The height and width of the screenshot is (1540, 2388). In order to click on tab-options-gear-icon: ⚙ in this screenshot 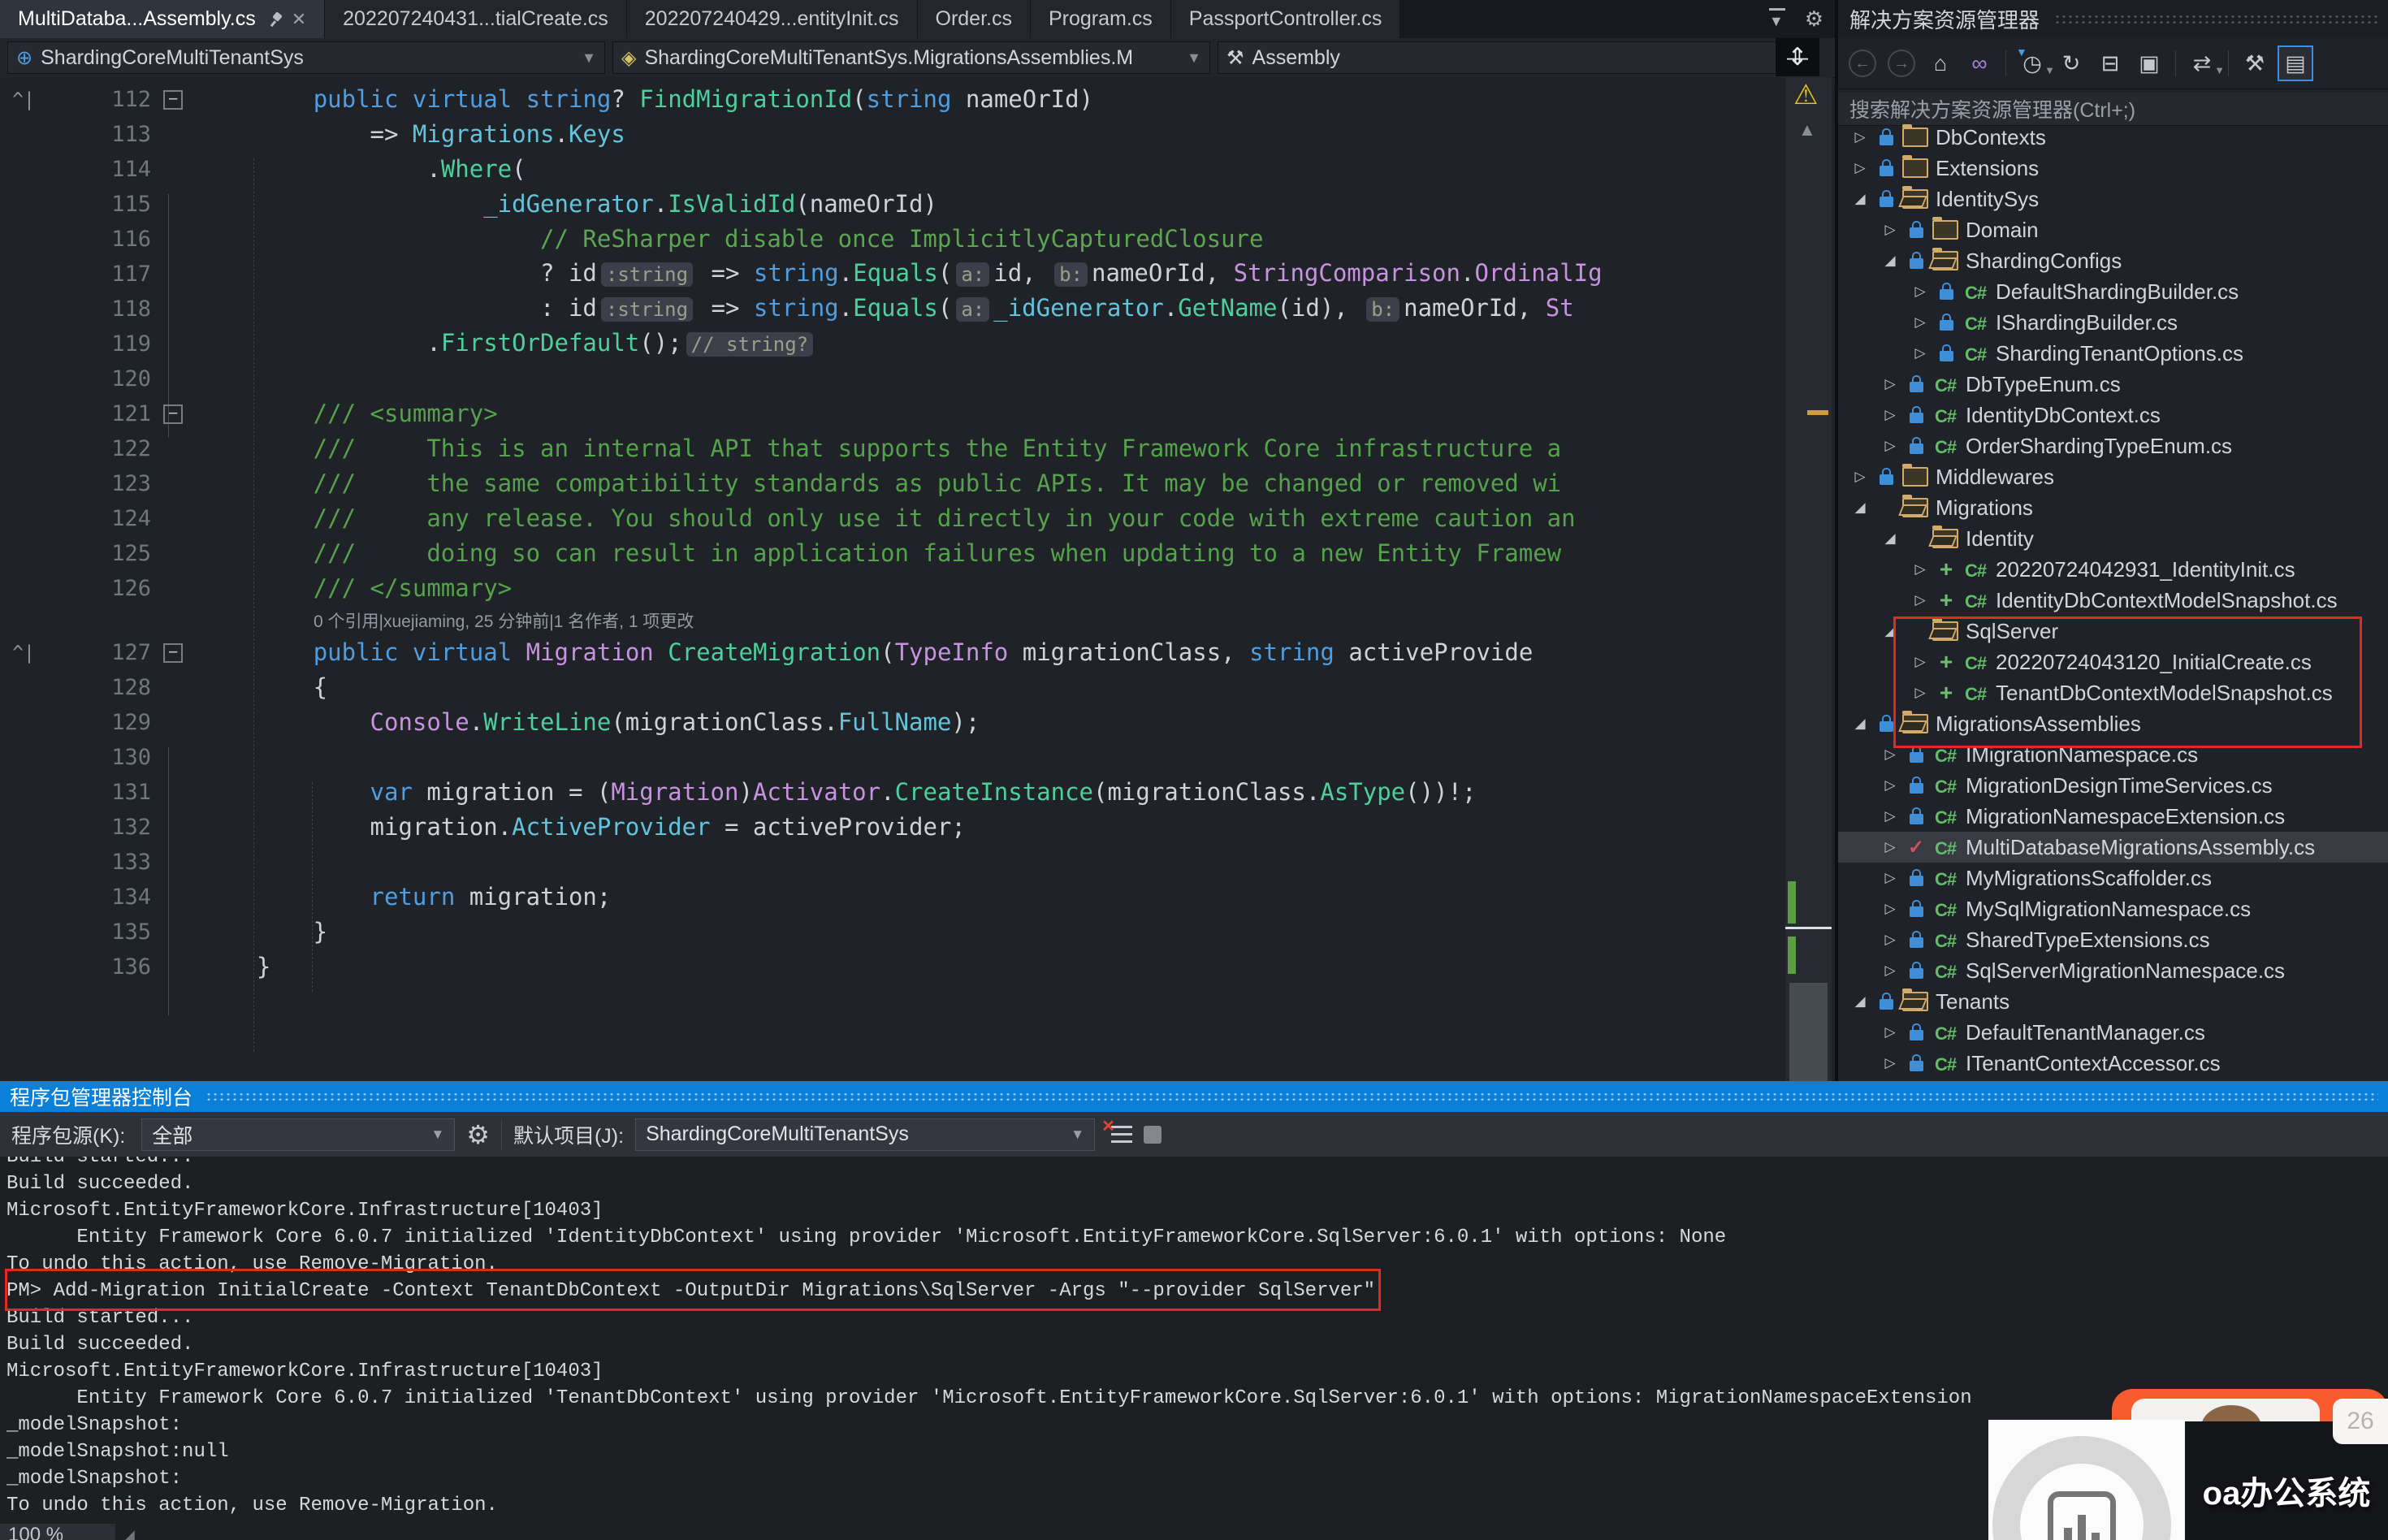, I will do `click(1814, 19)`.